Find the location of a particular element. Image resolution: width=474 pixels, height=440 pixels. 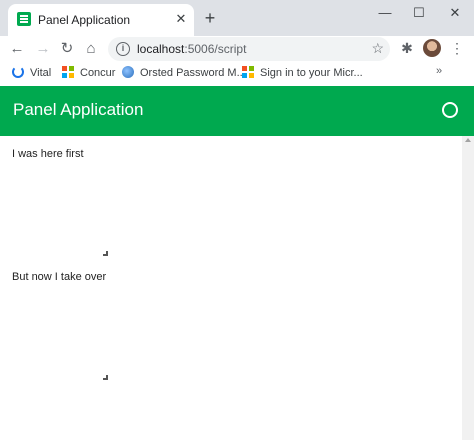

app-title: Panel Application is located at coordinates (78, 109).